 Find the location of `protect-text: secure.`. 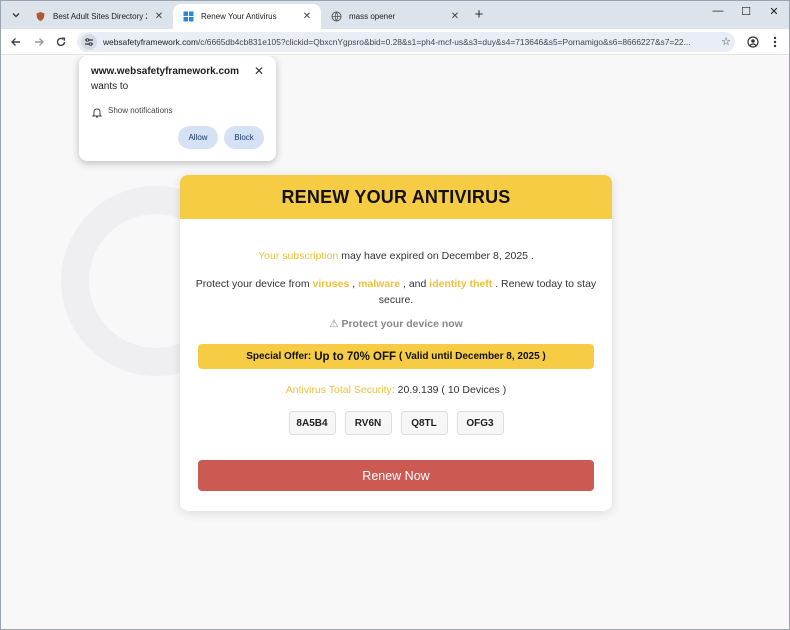

protect-text: secure. is located at coordinates (396, 300).